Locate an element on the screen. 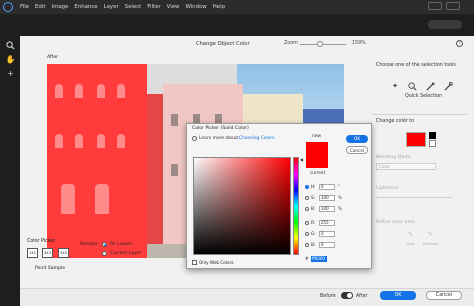  picker-title: Color Picker (Solid Color) is located at coordinates (220, 128).